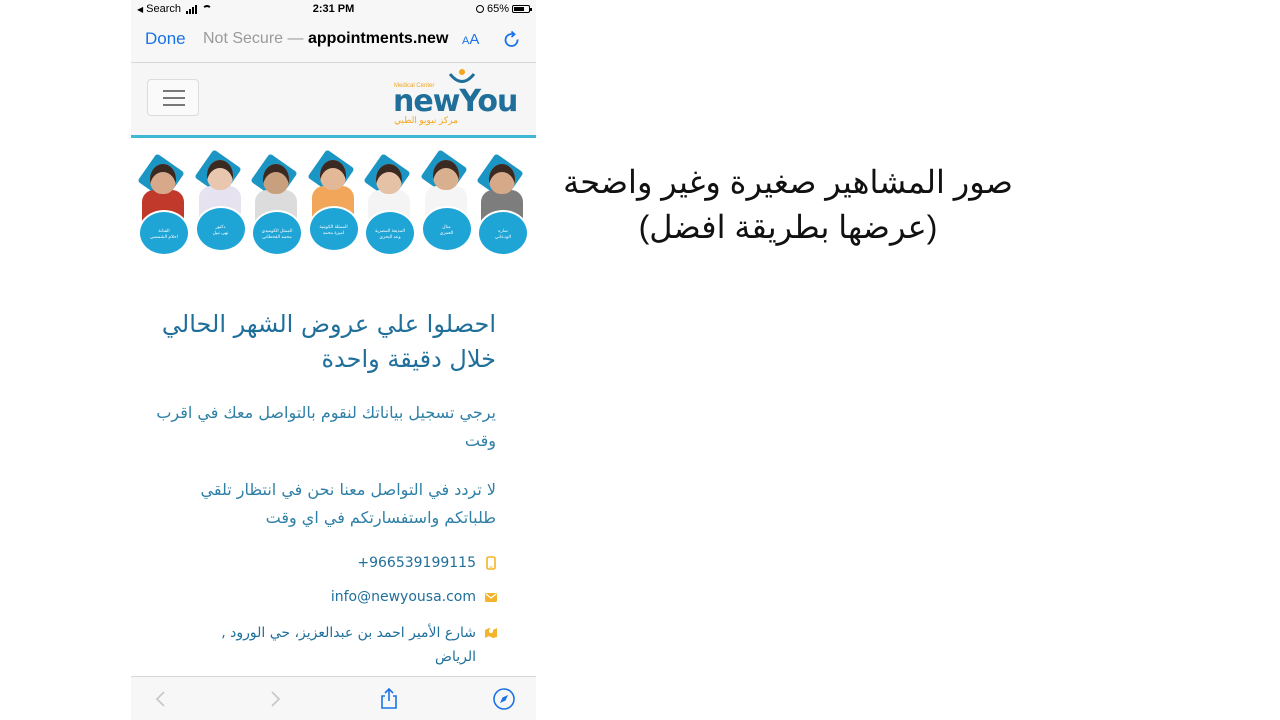 Image resolution: width=1280 pixels, height=720 pixels. I want to click on celebrity-caption: منال العمري, so click(446, 229).